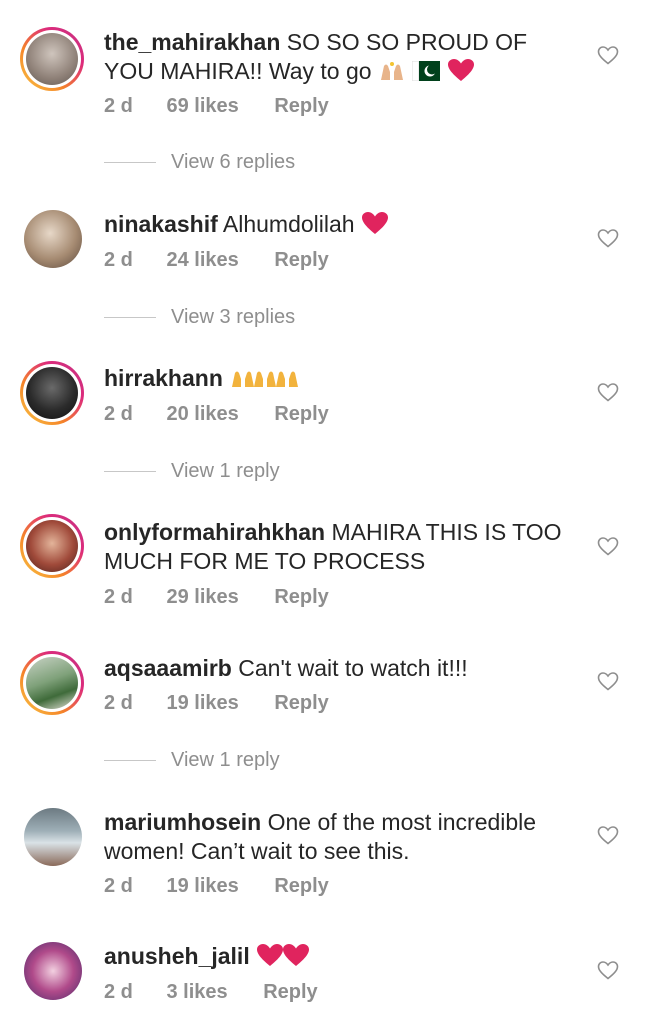 Image resolution: width=653 pixels, height=1024 pixels. Describe the element at coordinates (177, 956) in the screenshot. I see `comment-username: anusheh_jalil` at that location.